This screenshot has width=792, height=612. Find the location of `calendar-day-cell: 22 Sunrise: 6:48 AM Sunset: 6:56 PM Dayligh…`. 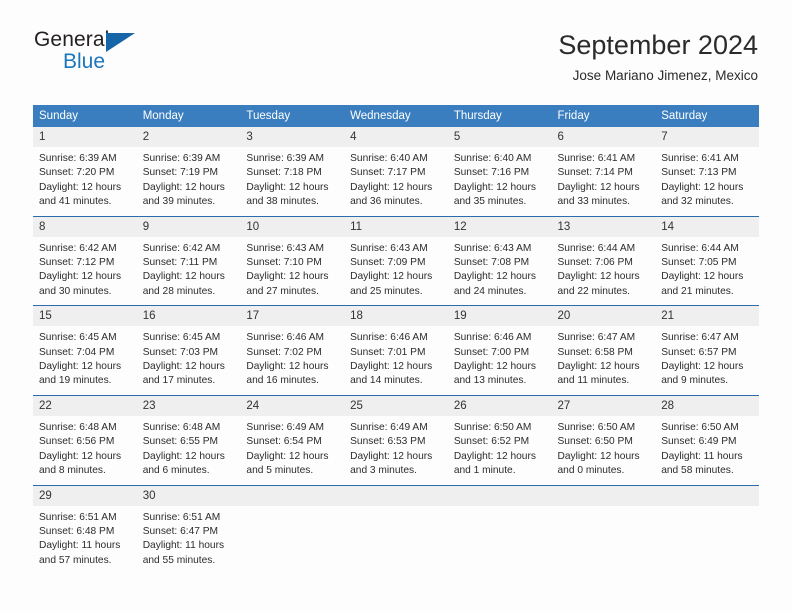

calendar-day-cell: 22 Sunrise: 6:48 AM Sunset: 6:56 PM Dayligh… is located at coordinates (85, 439).